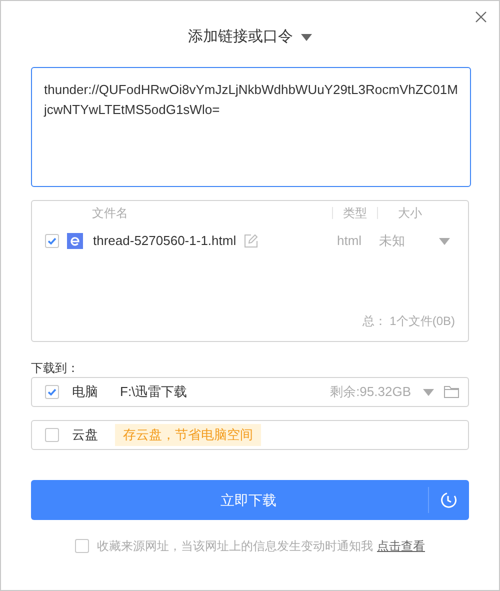 The width and height of the screenshot is (500, 591). What do you see at coordinates (306, 37) in the screenshot?
I see `caret-icon` at bounding box center [306, 37].